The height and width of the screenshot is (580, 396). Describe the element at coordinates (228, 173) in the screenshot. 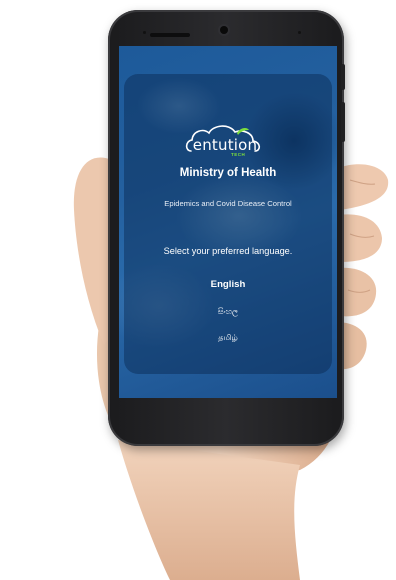

I see `page-title: Ministry of Health` at that location.